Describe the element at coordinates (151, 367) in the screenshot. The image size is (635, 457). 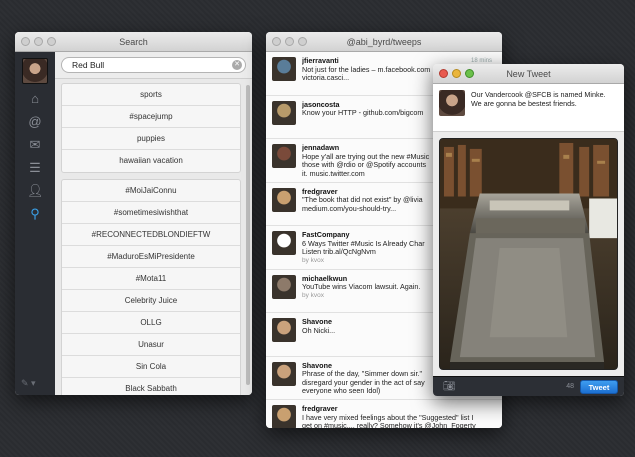
I see `trend-item: Sin Cola` at that location.